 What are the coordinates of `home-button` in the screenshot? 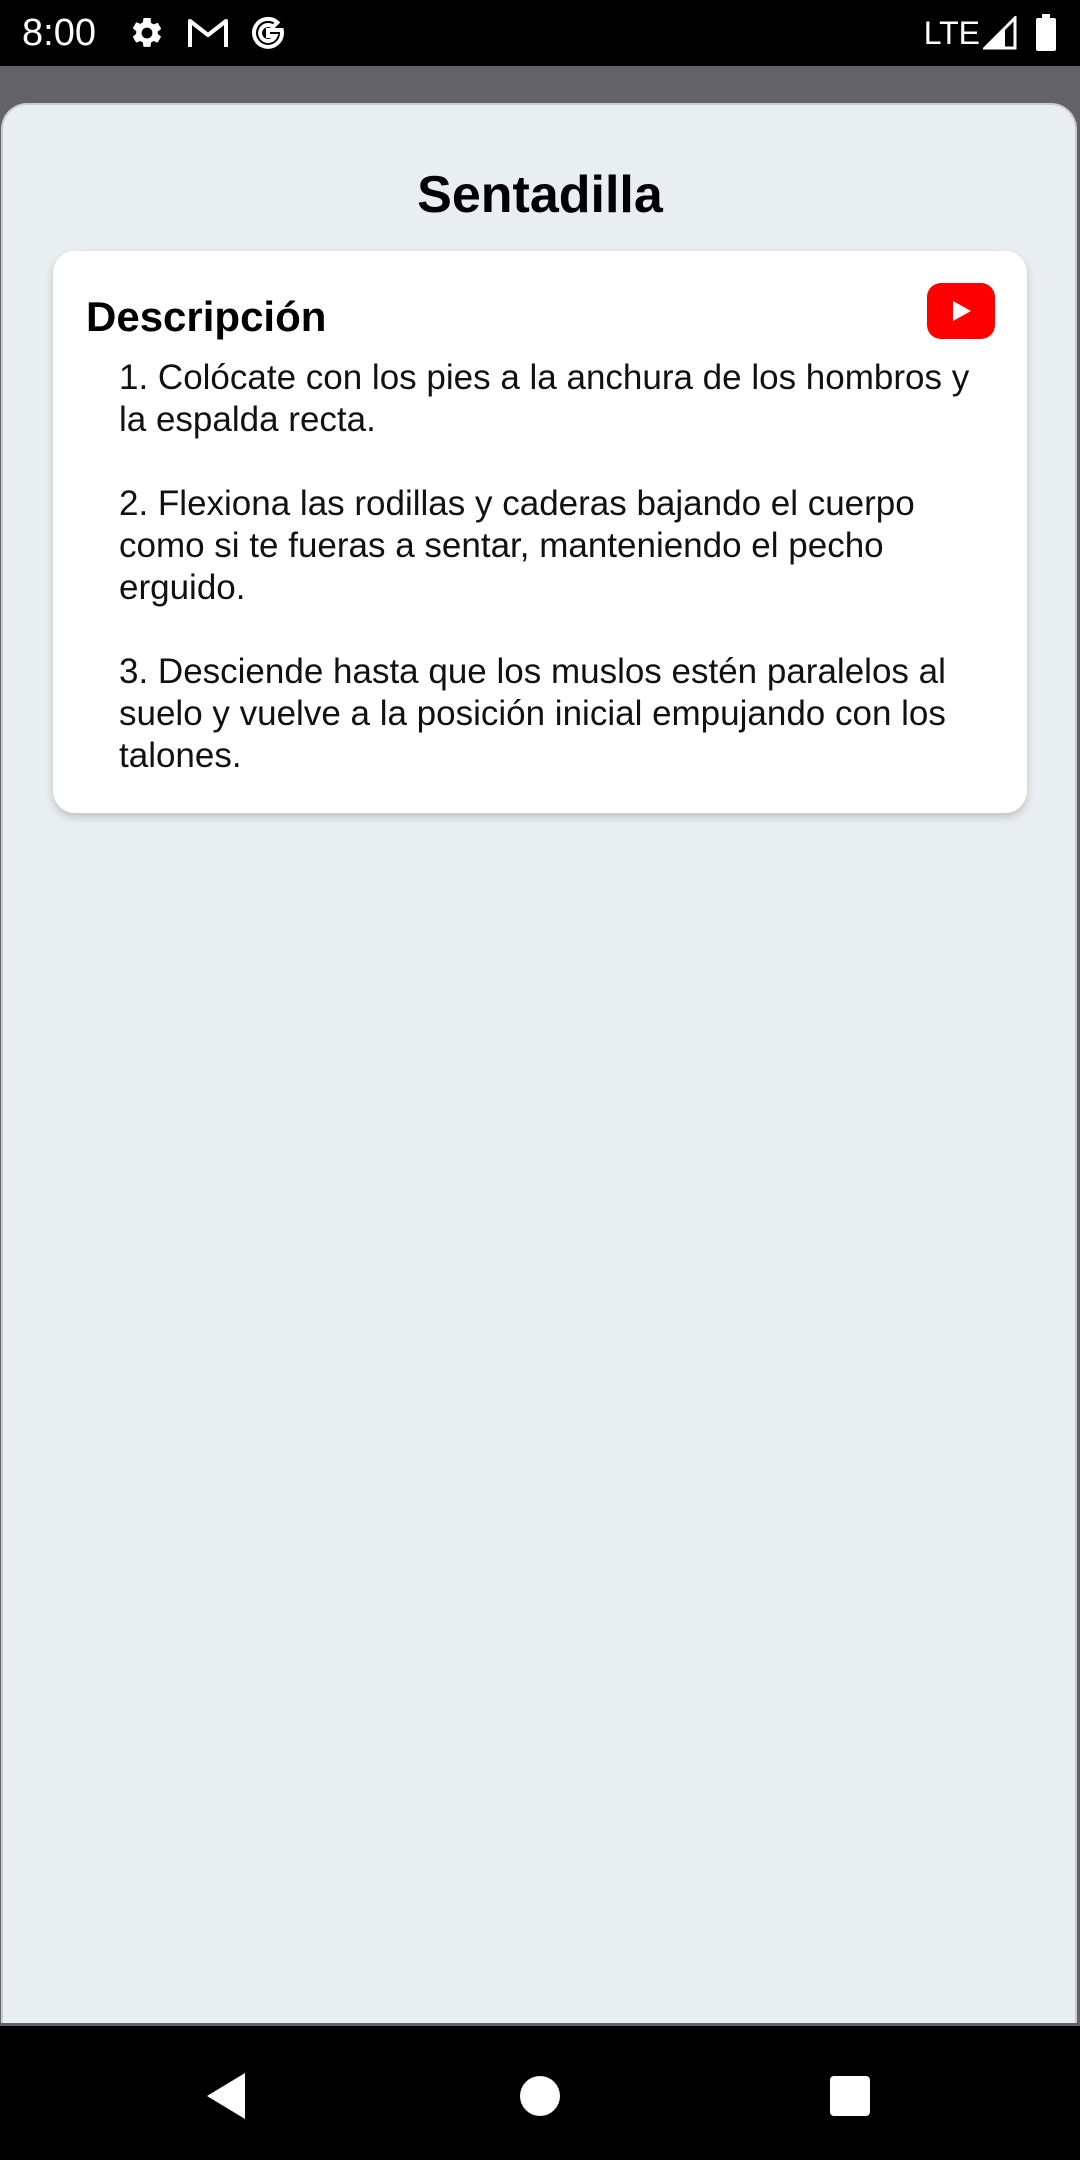 It's located at (540, 2096).